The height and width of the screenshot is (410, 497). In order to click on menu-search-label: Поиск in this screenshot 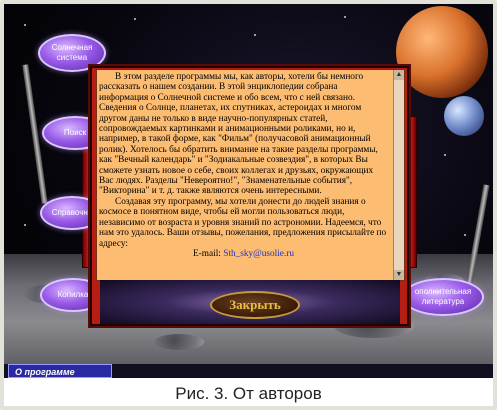, I will do `click(75, 132)`.